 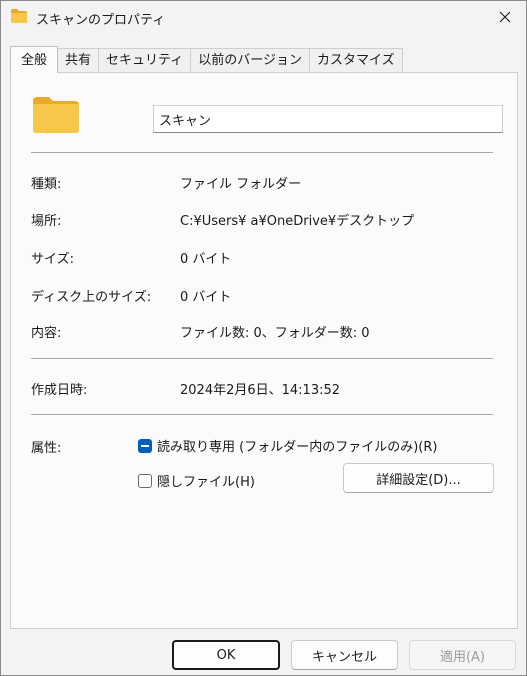 What do you see at coordinates (34, 59) in the screenshot?
I see `tab-general: 全般` at bounding box center [34, 59].